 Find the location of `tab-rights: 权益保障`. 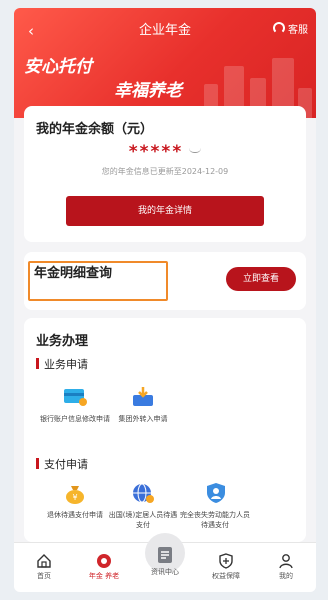

tab-rights: 权益保障 is located at coordinates (226, 562).